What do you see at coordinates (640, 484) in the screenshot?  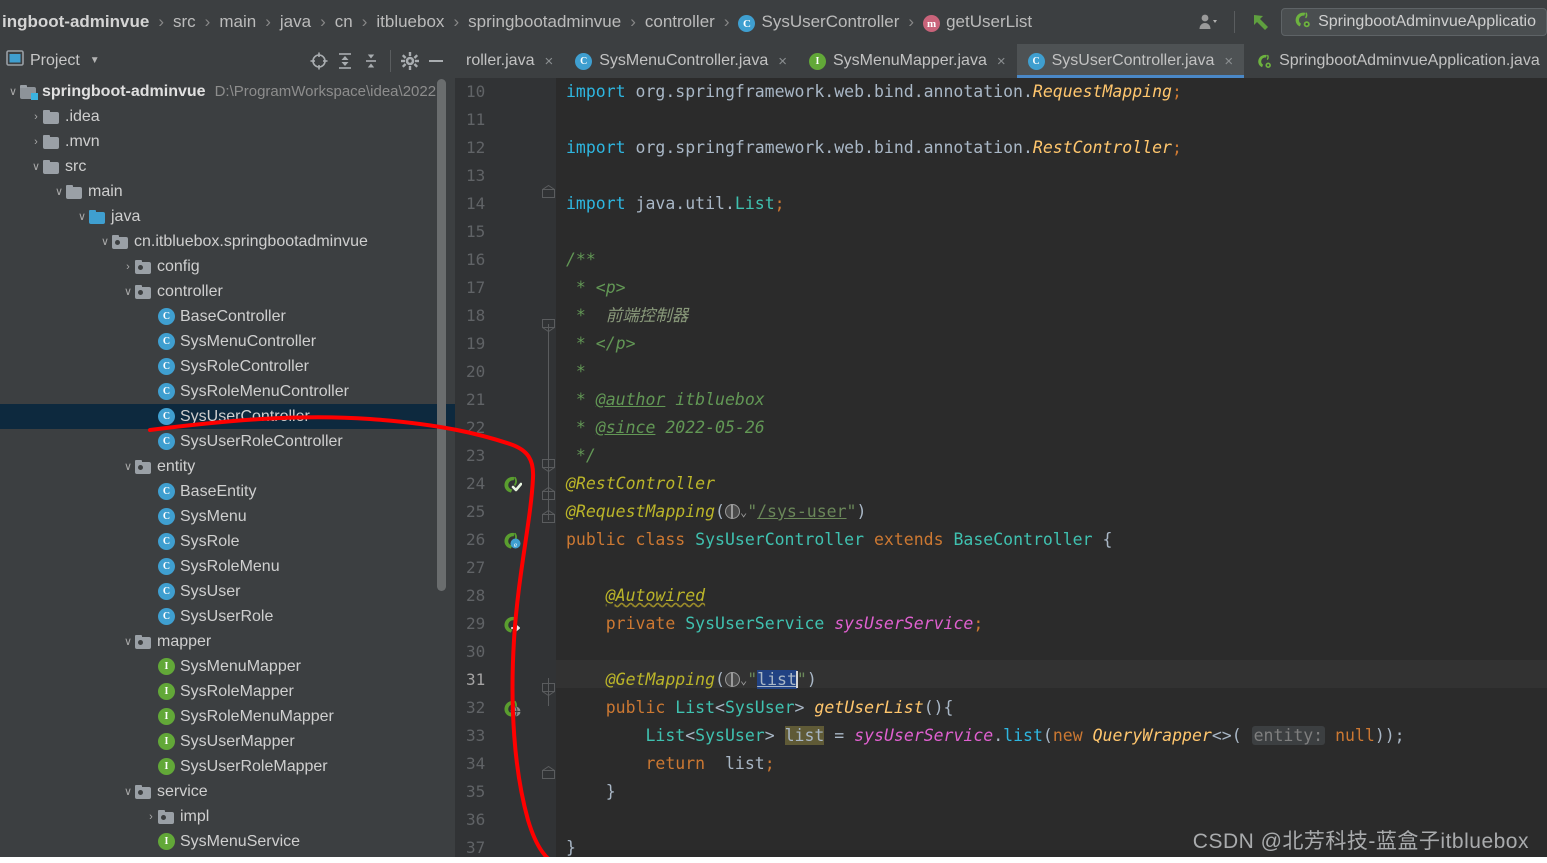 I see `code-line: @RestController` at bounding box center [640, 484].